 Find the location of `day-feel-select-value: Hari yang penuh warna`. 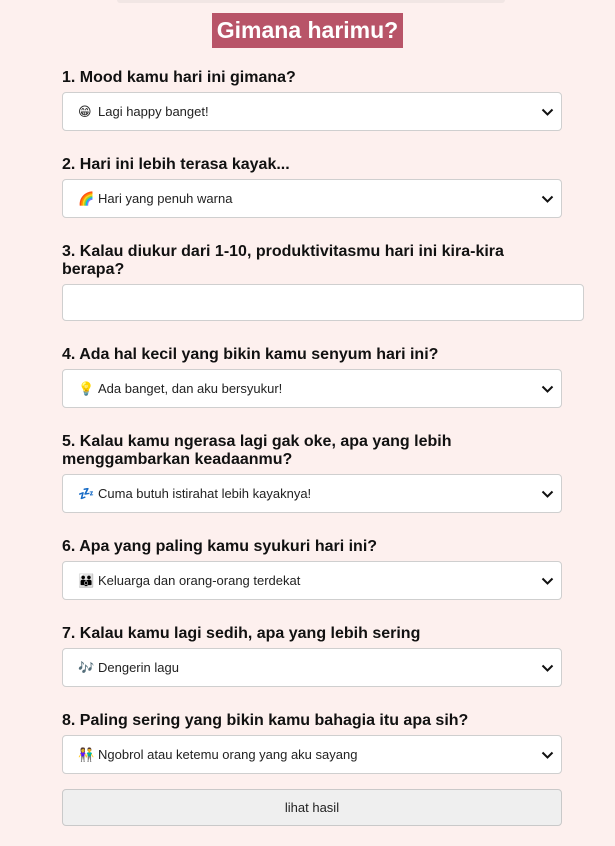

day-feel-select-value: Hari yang penuh warna is located at coordinates (165, 198).